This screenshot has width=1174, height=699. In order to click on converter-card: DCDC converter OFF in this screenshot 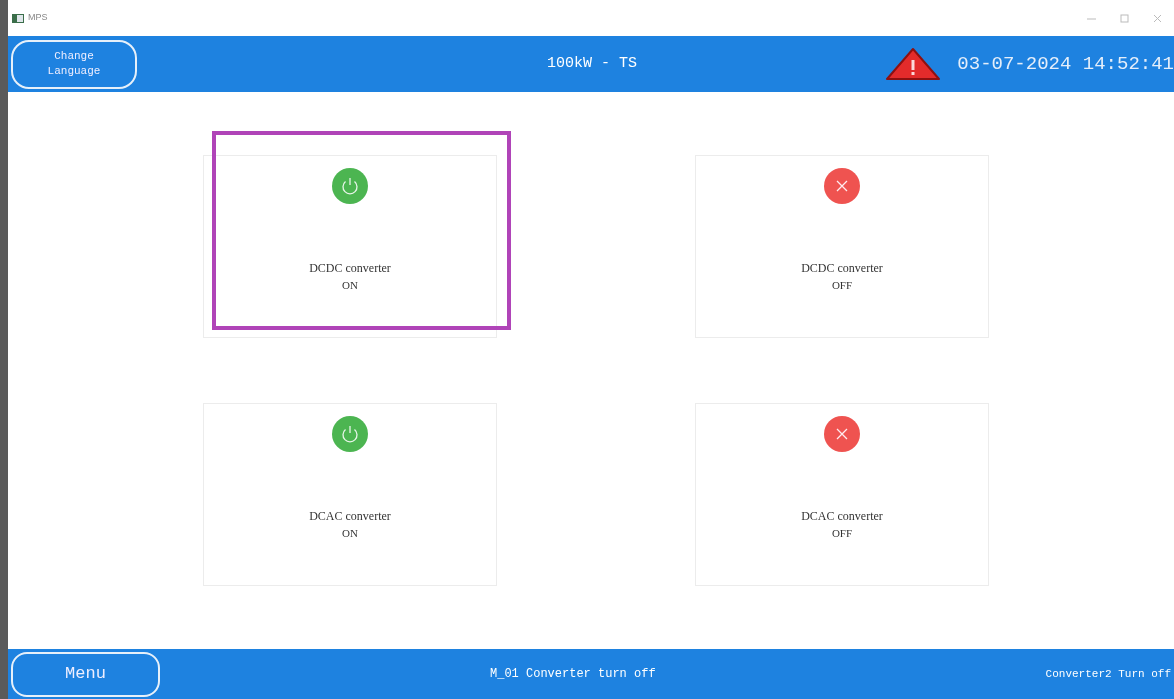, I will do `click(842, 246)`.